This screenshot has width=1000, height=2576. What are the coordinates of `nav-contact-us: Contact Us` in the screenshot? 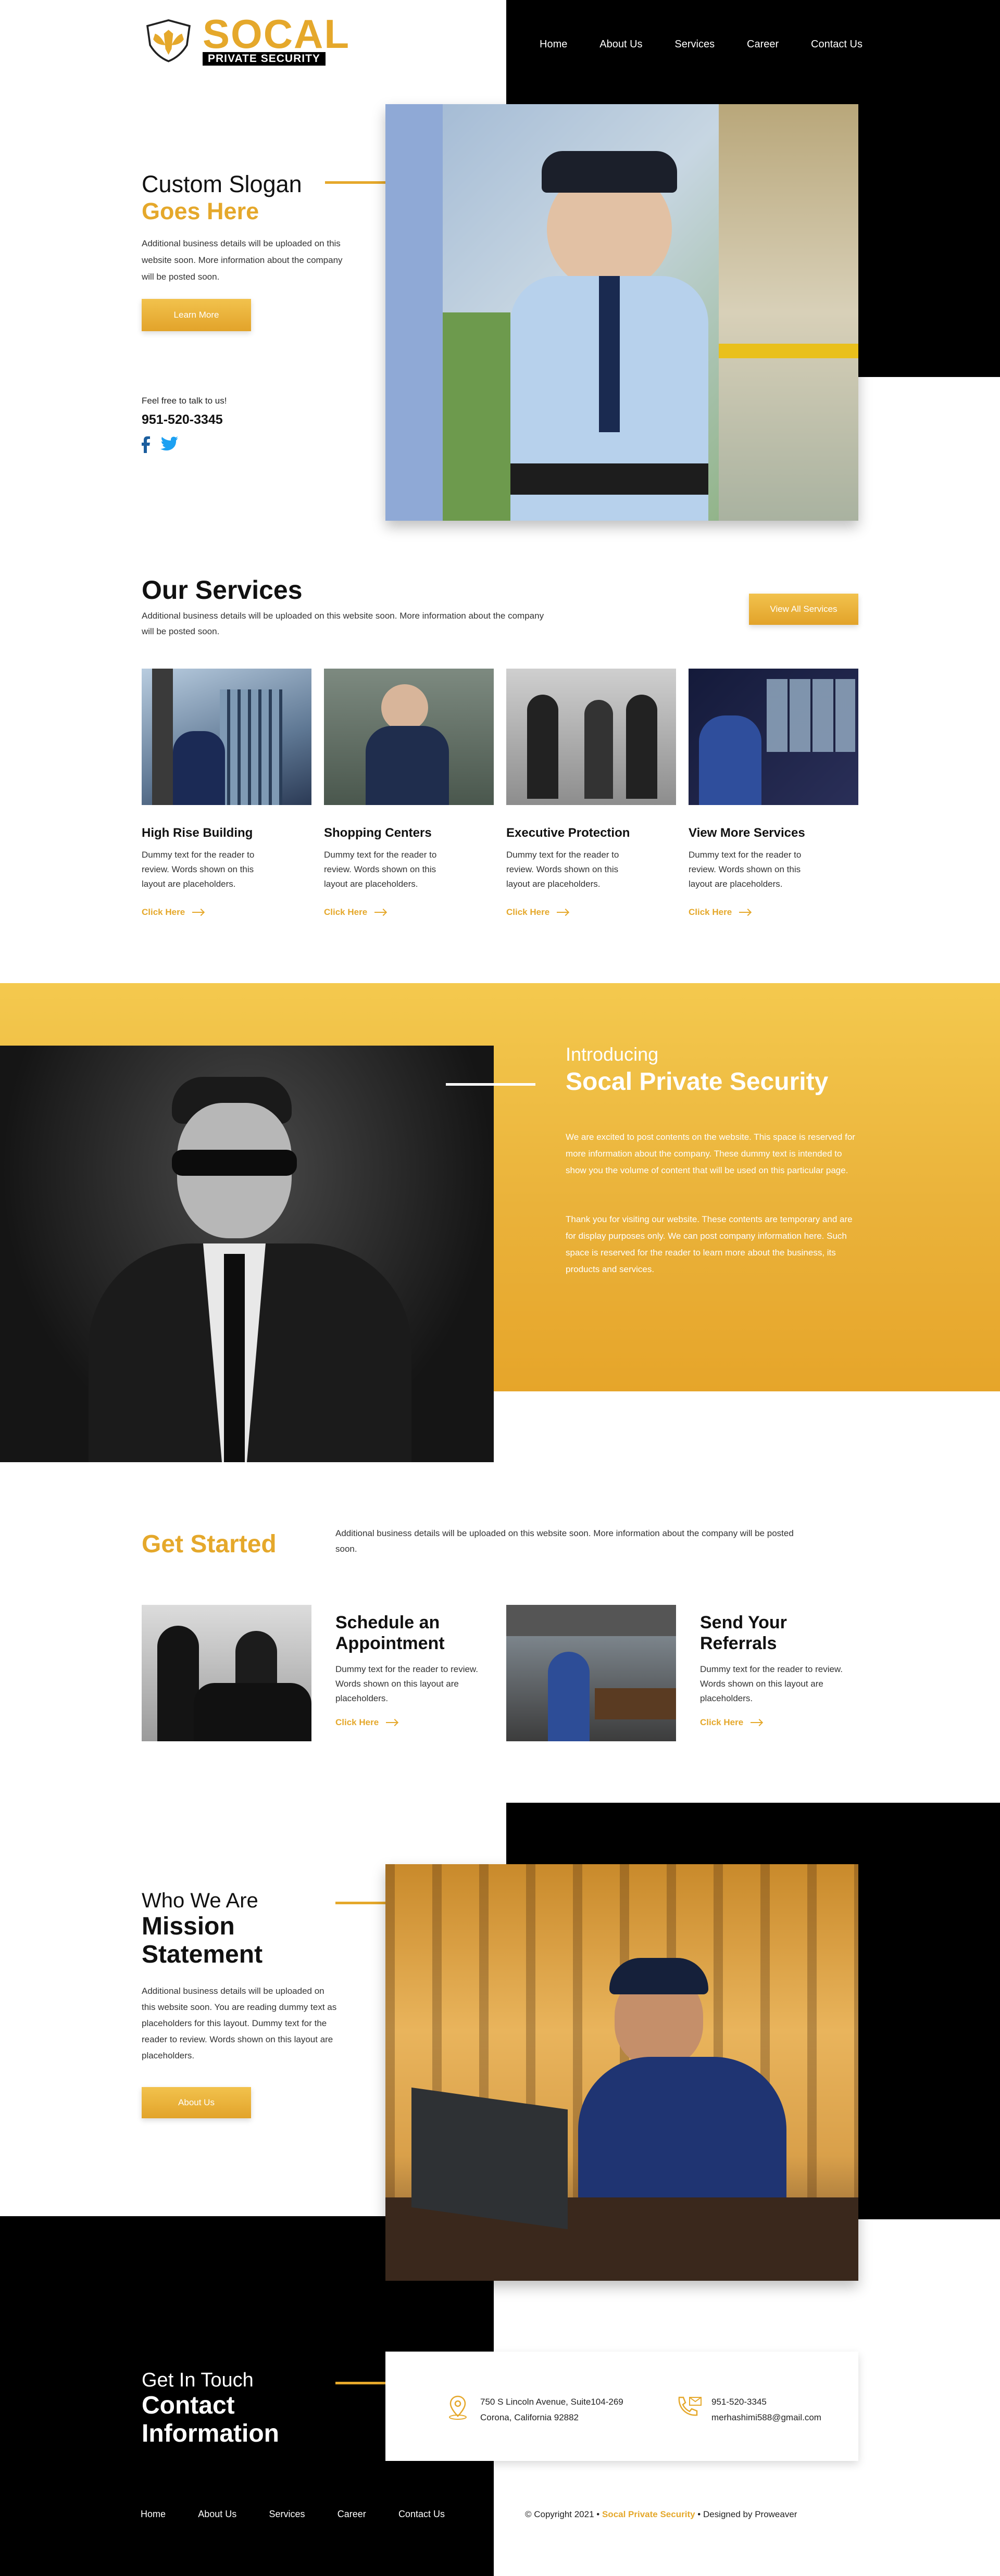 It's located at (837, 45).